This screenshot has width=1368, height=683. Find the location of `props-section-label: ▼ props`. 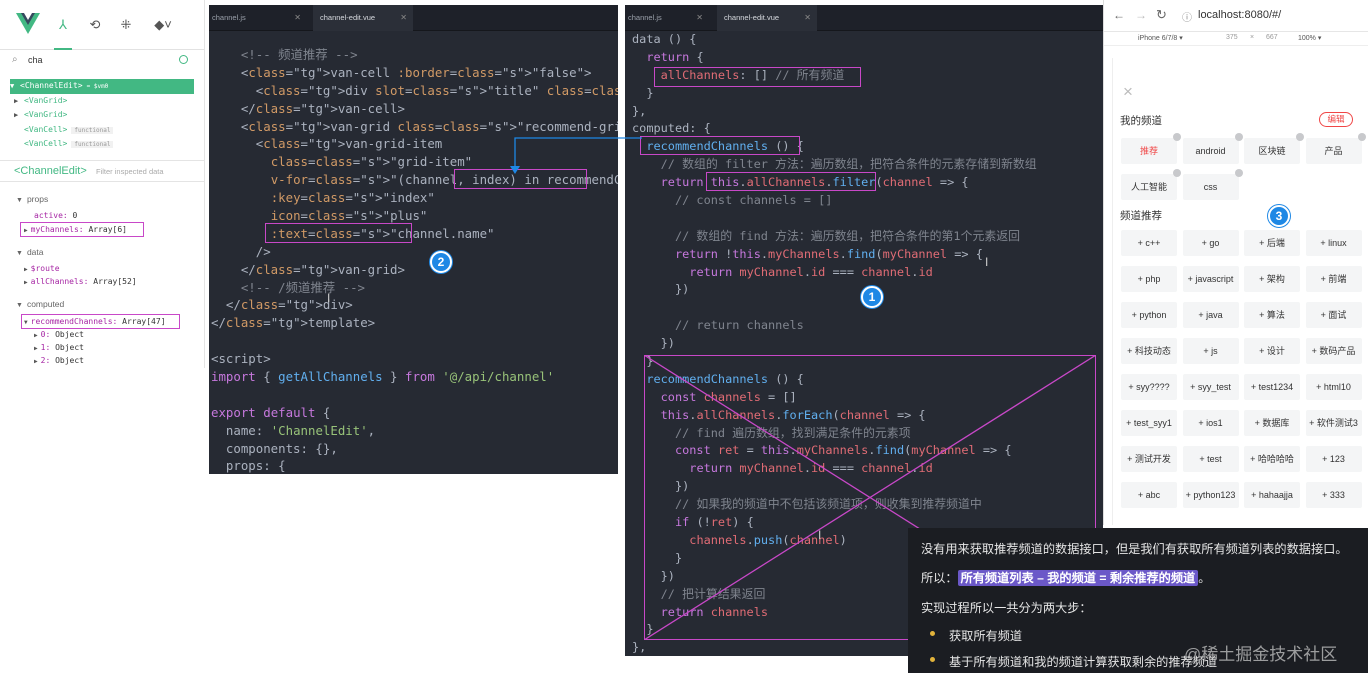

props-section-label: ▼ props is located at coordinates (32, 199).